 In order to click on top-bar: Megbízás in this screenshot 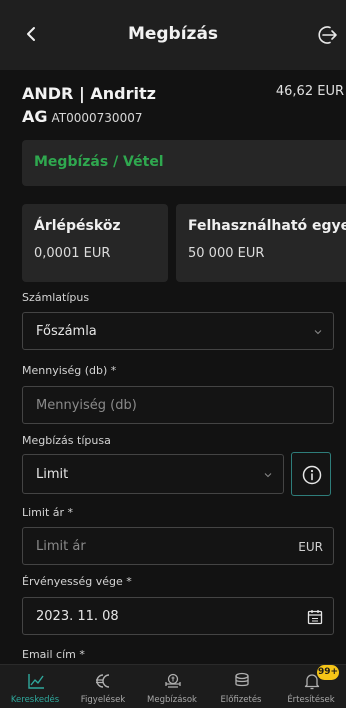, I will do `click(173, 35)`.